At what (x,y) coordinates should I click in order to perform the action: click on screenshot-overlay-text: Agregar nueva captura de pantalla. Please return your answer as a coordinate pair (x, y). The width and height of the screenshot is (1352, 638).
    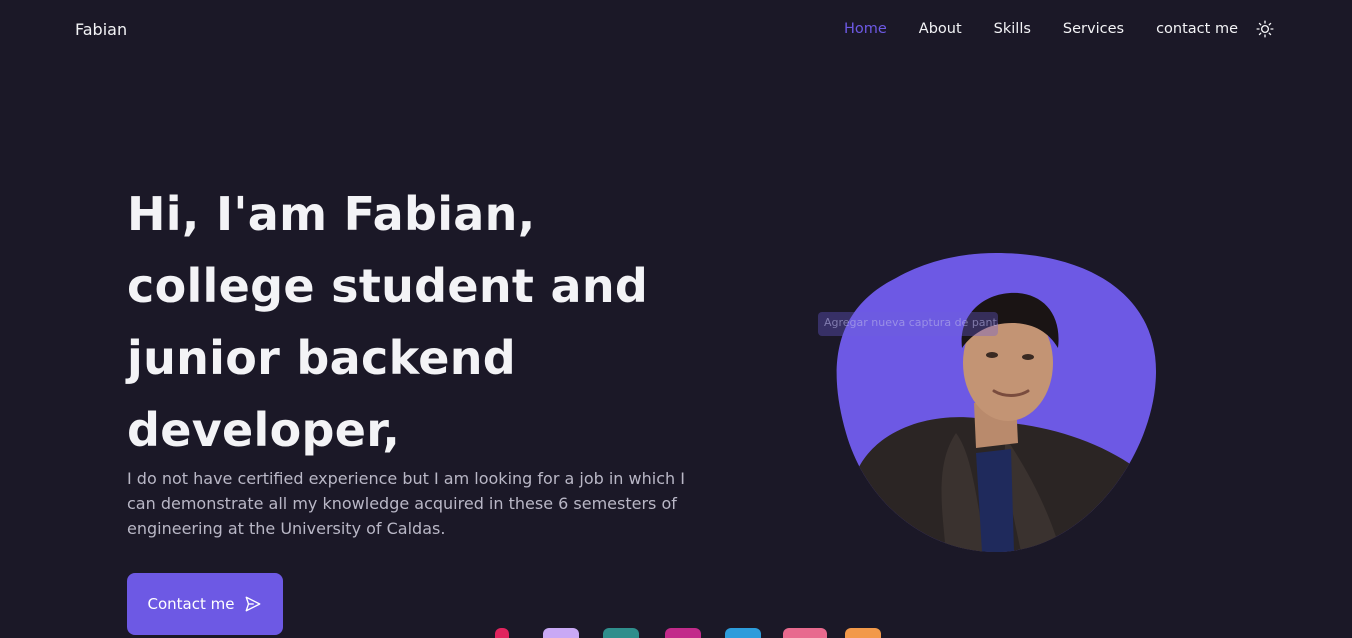
    Looking at the image, I should click on (908, 324).